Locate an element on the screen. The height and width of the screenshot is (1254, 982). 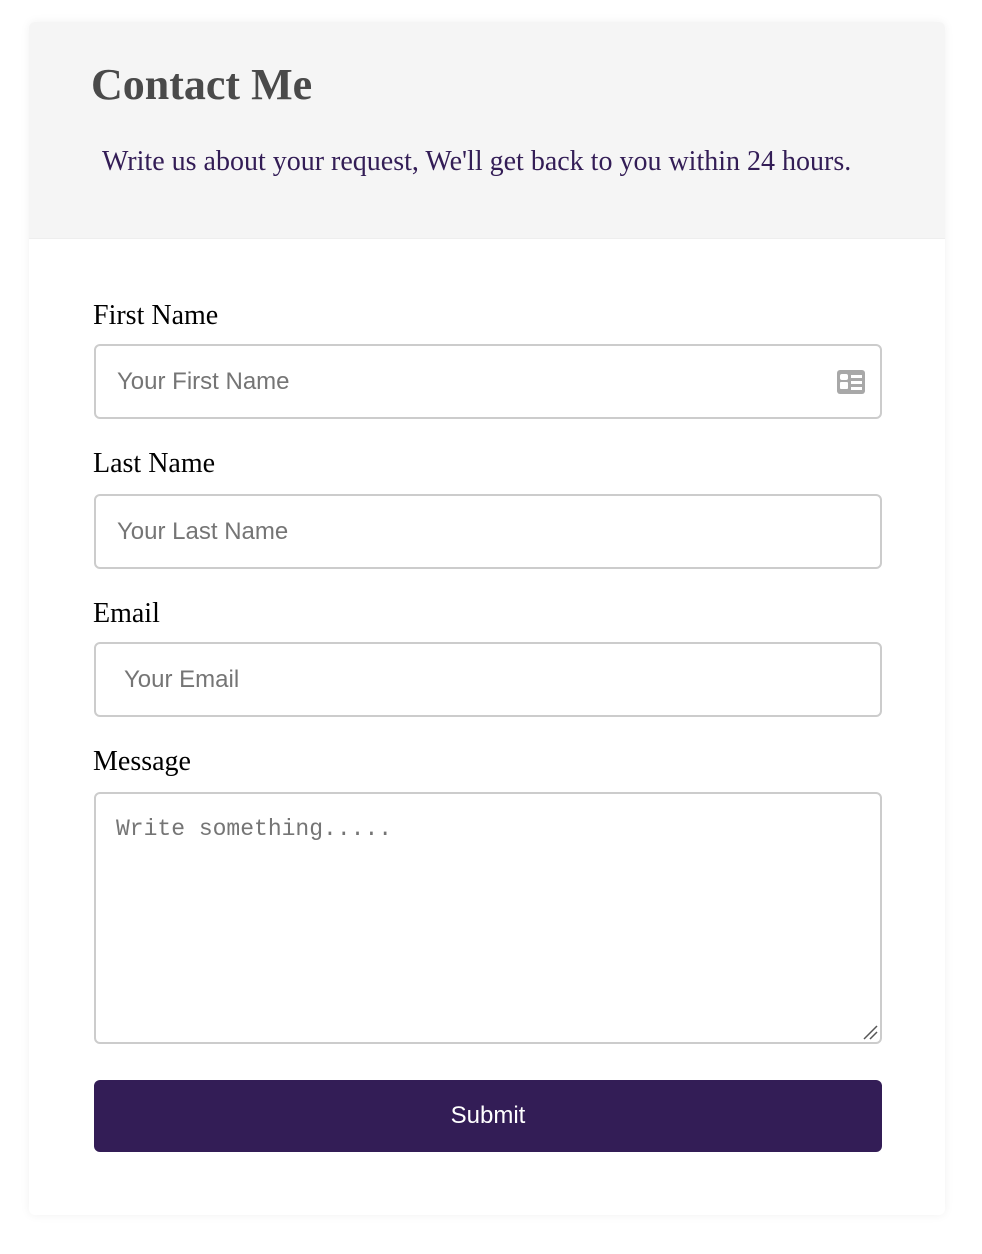
page-title: Contact Me is located at coordinates (202, 84).